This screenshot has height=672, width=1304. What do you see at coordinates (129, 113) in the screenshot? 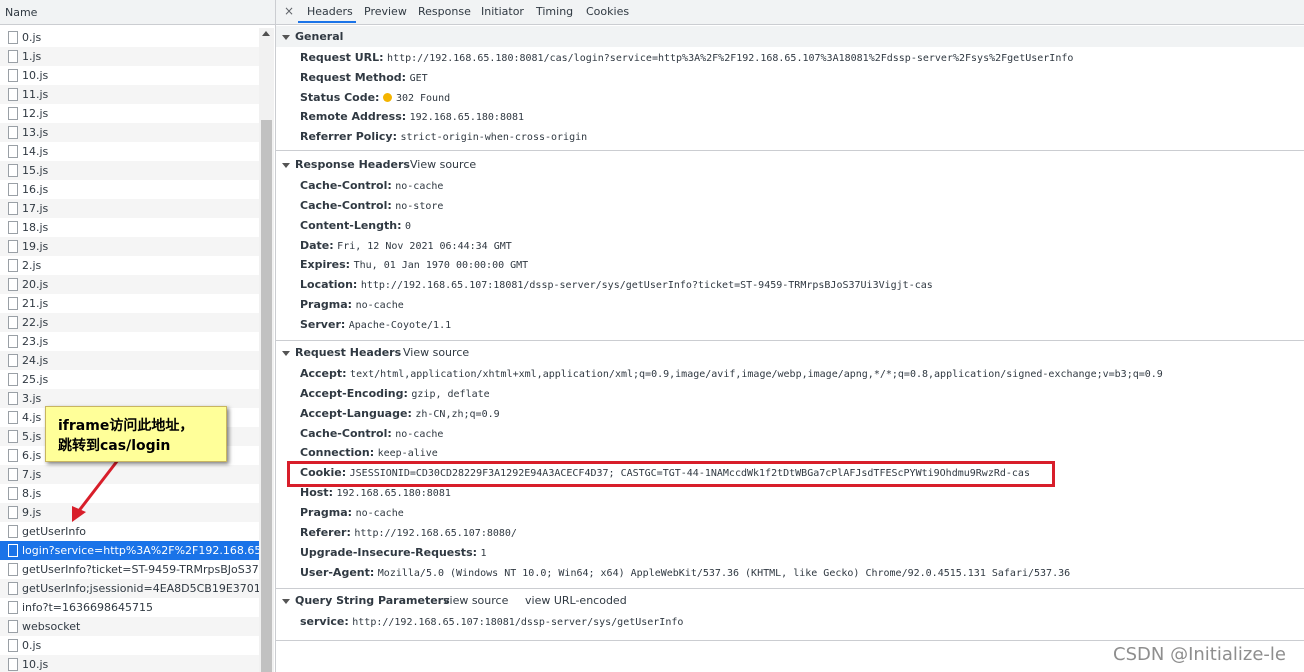
I see `request-row: 12.js` at bounding box center [129, 113].